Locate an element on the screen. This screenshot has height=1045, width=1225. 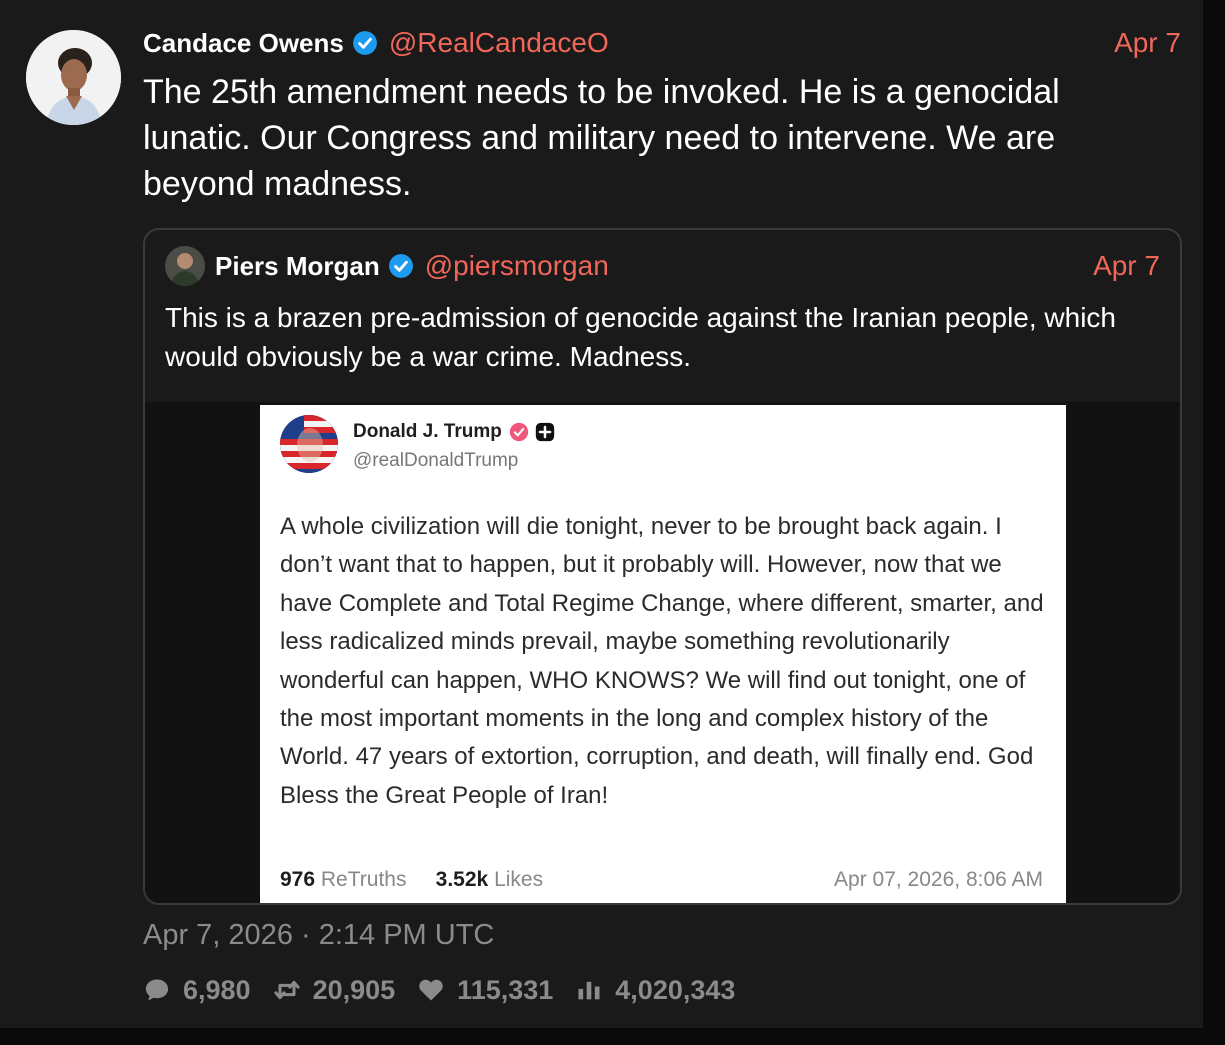
quoted-author-avatar is located at coordinates (185, 266).